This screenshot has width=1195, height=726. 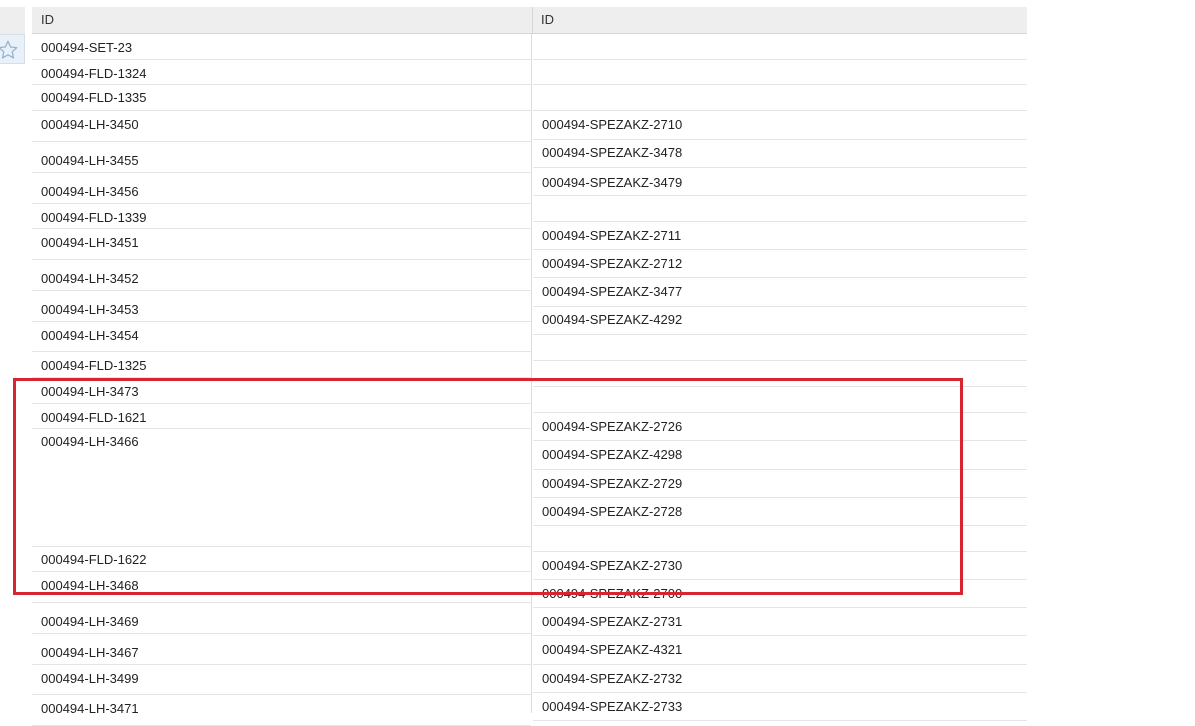 I want to click on cell-text: 000494-SPEZAKZ-4321, so click(x=612, y=649).